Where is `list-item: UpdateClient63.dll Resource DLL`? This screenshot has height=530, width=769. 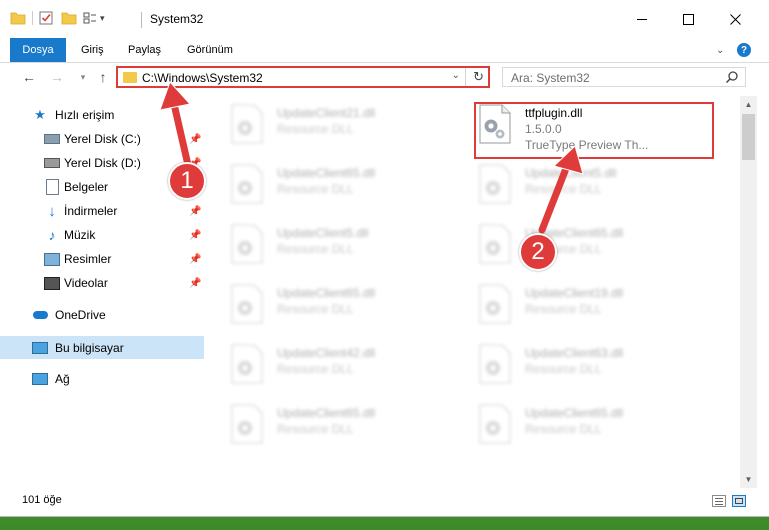
list-item: UpdateClient63.dll Resource DLL is located at coordinates (569, 361).